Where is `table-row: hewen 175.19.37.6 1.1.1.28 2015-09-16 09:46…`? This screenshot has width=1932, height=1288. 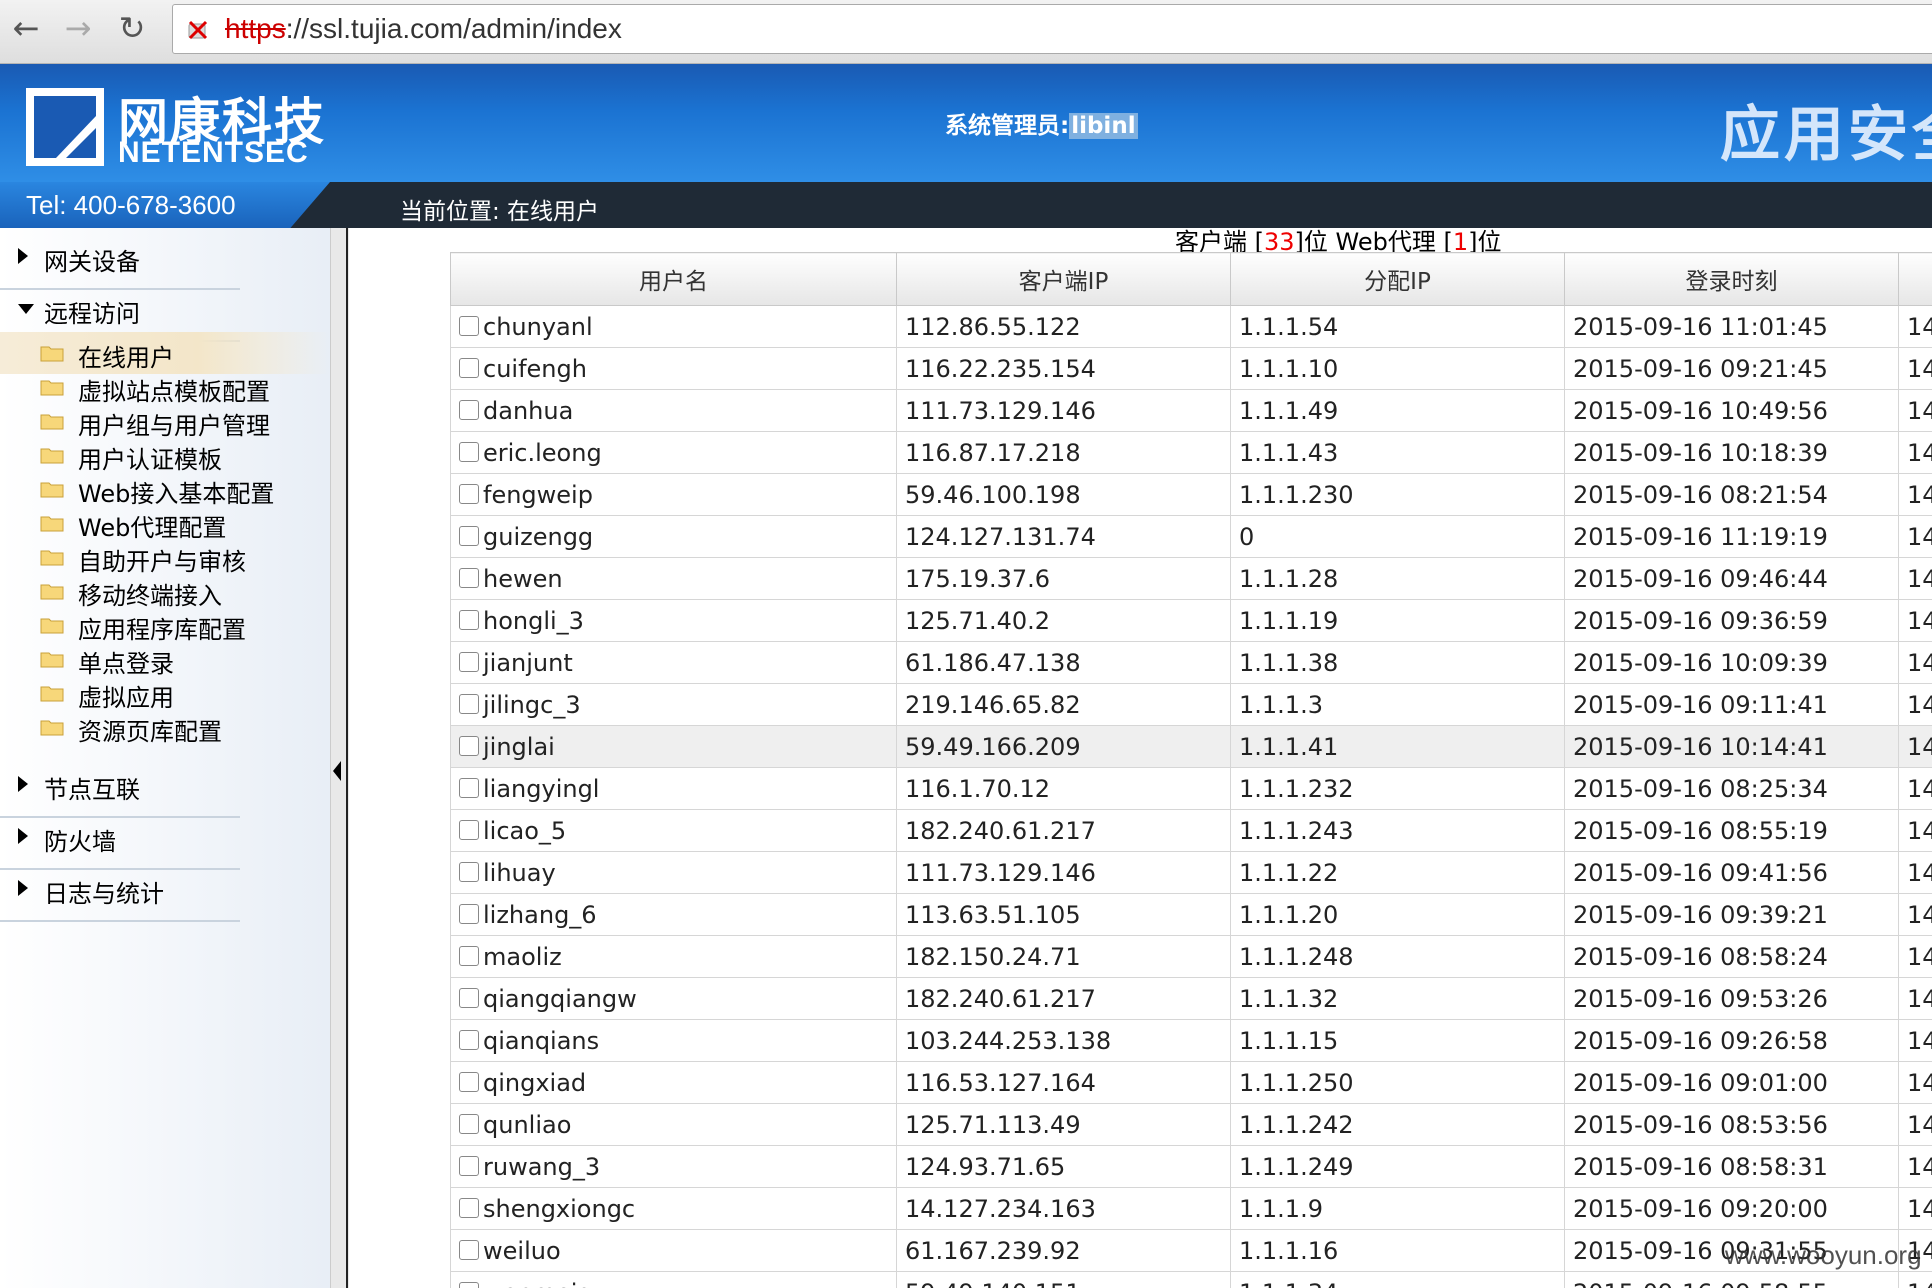
table-row: hewen 175.19.37.6 1.1.1.28 2015-09-16 09:46… is located at coordinates (1191, 578).